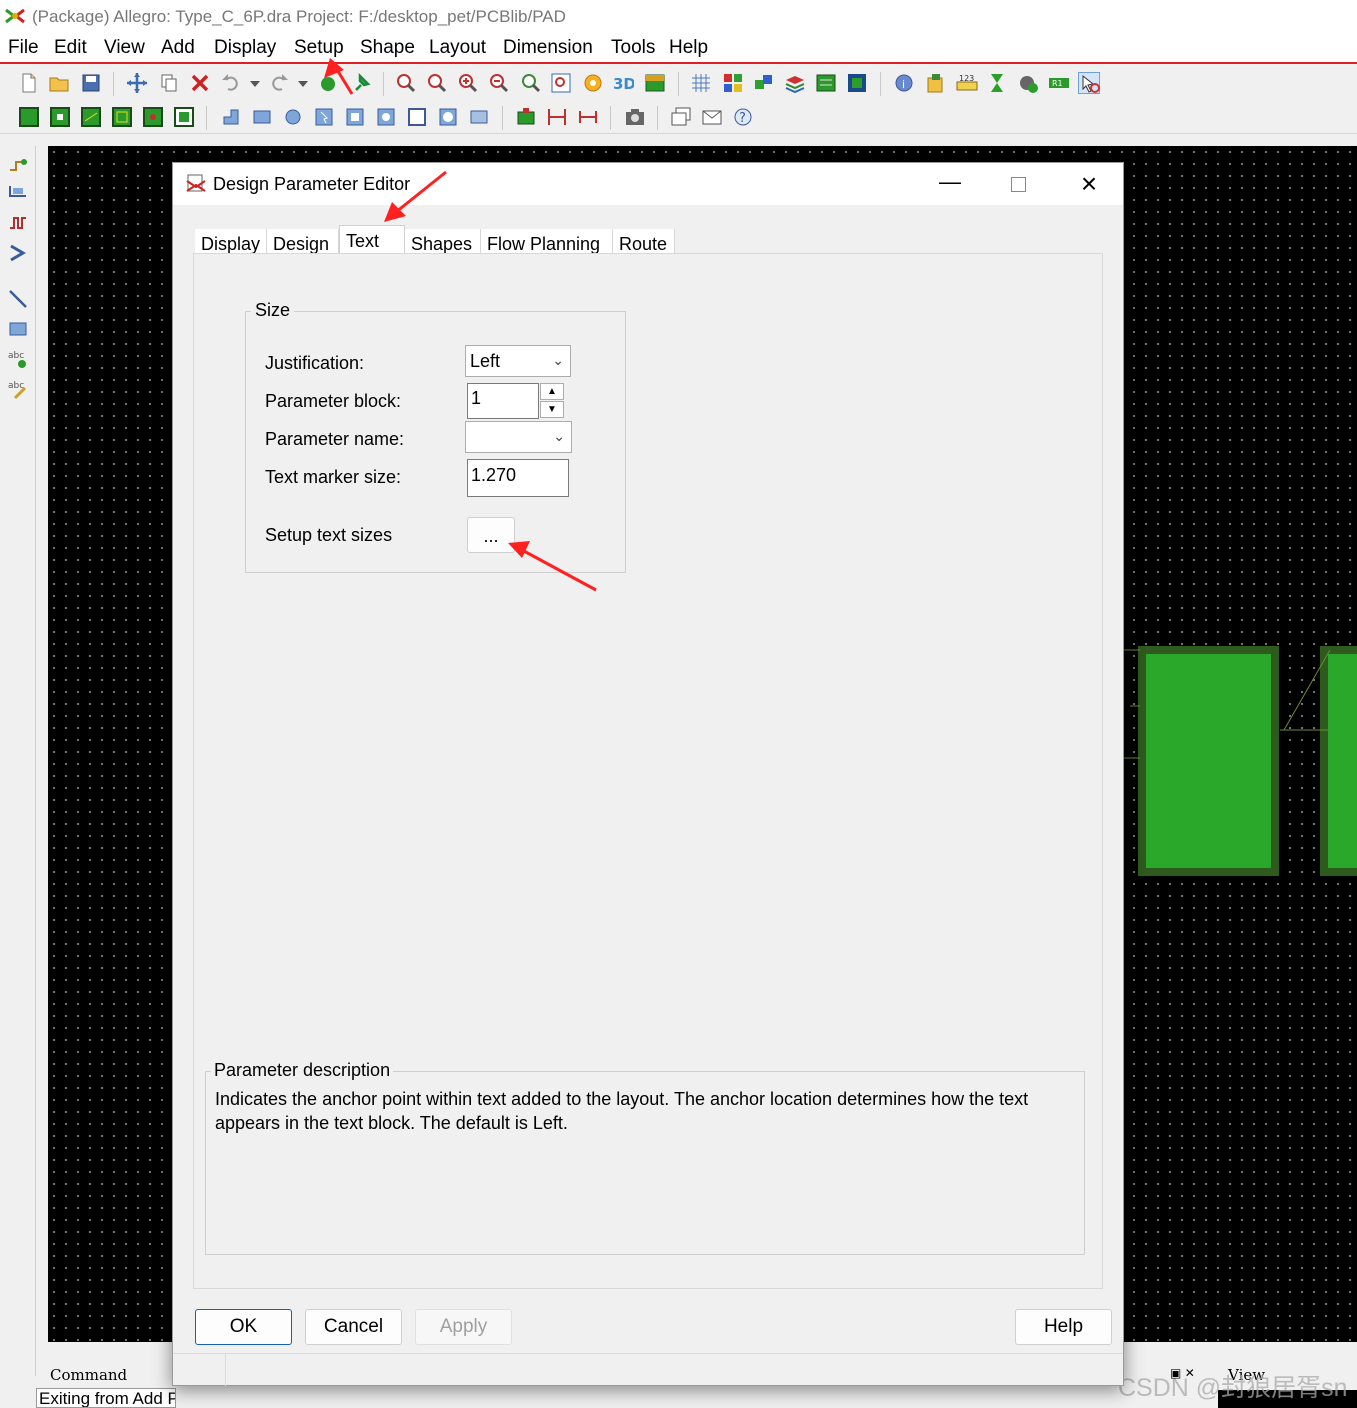 This screenshot has width=1357, height=1408. I want to click on assign-color-icon, so click(857, 83).